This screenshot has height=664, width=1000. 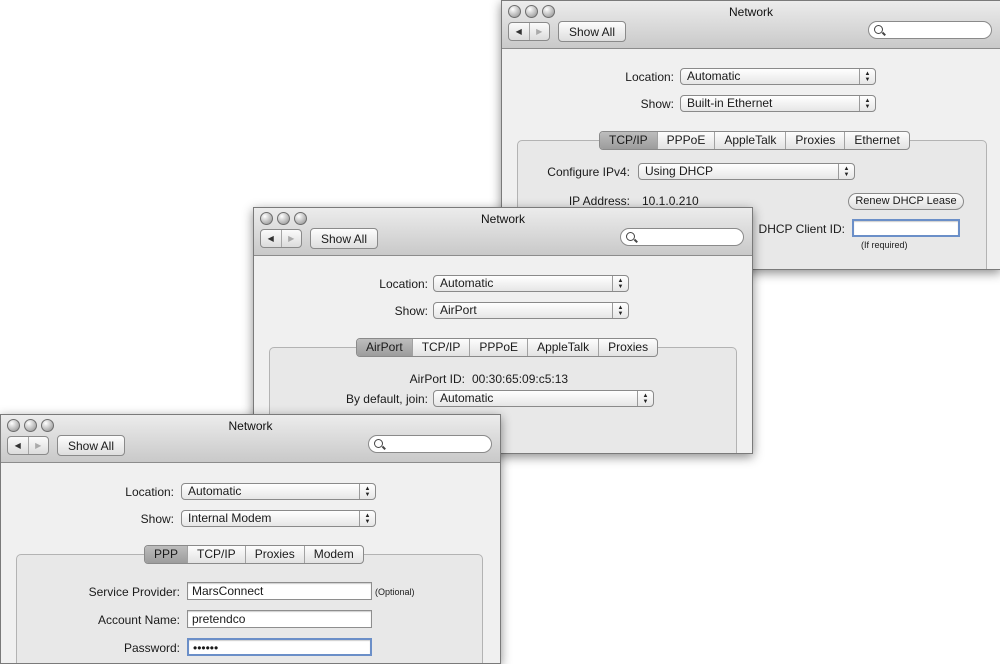 What do you see at coordinates (458, 310) in the screenshot?
I see `show-value: AirPort` at bounding box center [458, 310].